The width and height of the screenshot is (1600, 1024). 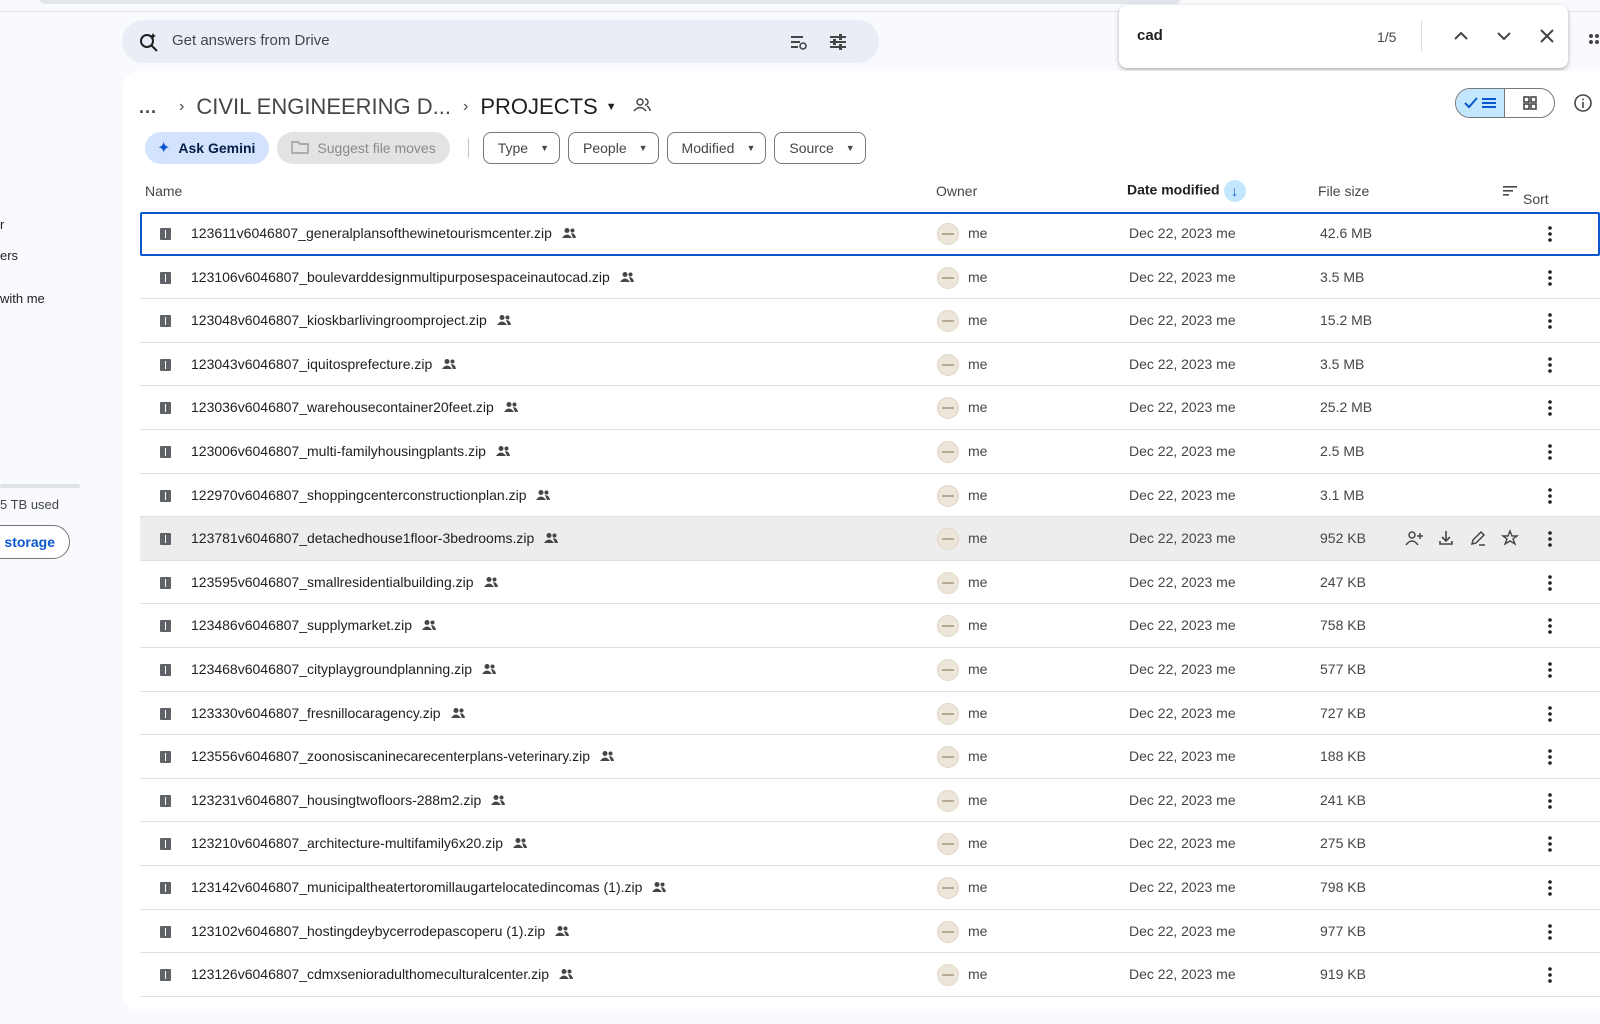 What do you see at coordinates (1150, 35) in the screenshot?
I see `find-query-input: cad` at bounding box center [1150, 35].